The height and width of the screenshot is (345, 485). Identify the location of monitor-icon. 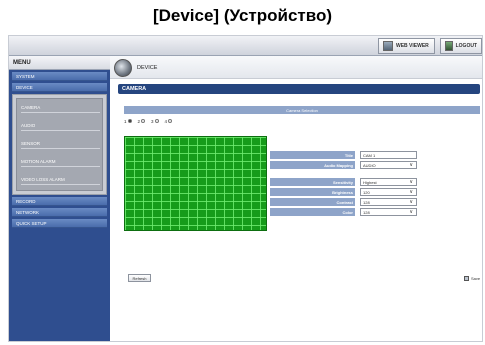
(388, 46).